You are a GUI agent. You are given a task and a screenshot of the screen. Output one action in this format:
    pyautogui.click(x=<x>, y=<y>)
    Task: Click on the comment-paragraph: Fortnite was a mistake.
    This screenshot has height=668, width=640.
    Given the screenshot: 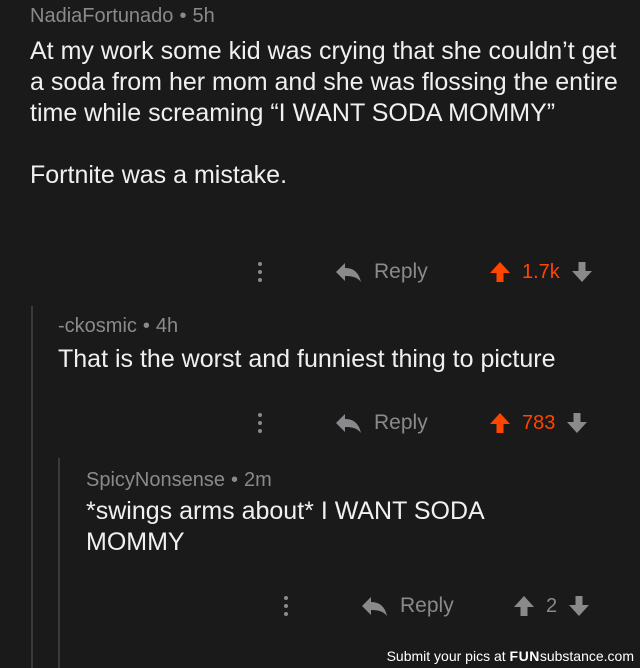 What is the action you would take?
    pyautogui.click(x=159, y=175)
    